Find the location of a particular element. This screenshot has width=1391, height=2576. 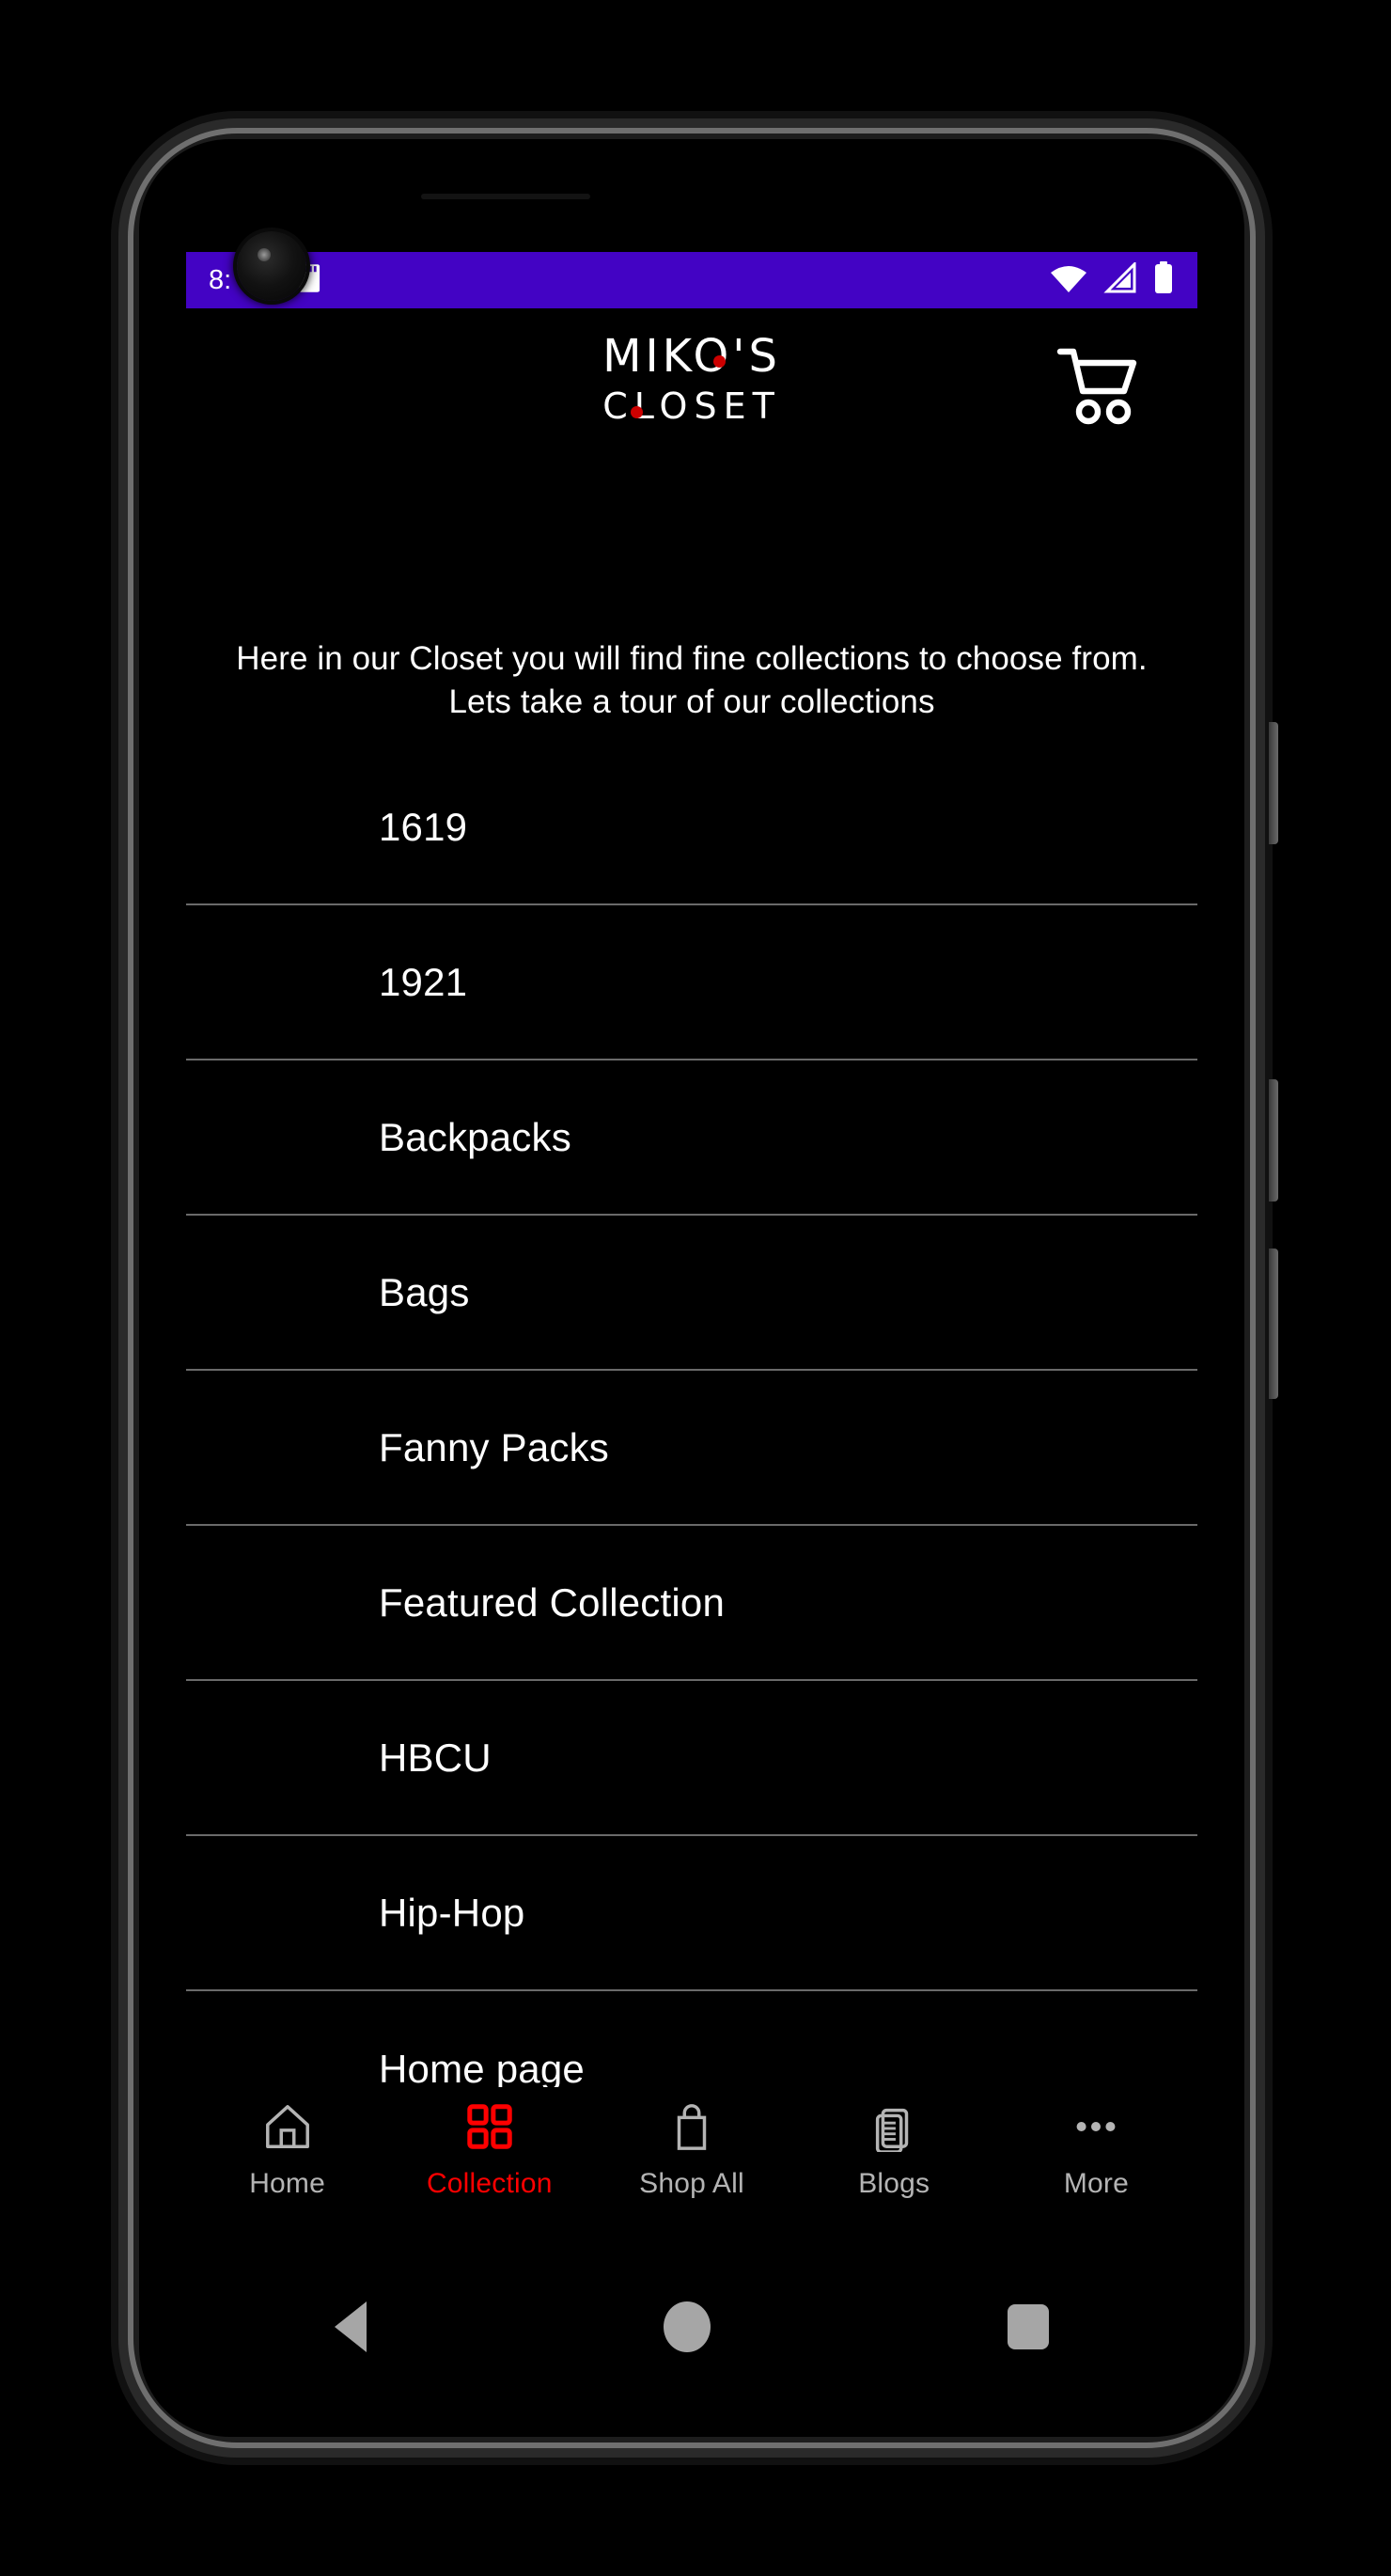

documents-icon is located at coordinates (894, 2126).